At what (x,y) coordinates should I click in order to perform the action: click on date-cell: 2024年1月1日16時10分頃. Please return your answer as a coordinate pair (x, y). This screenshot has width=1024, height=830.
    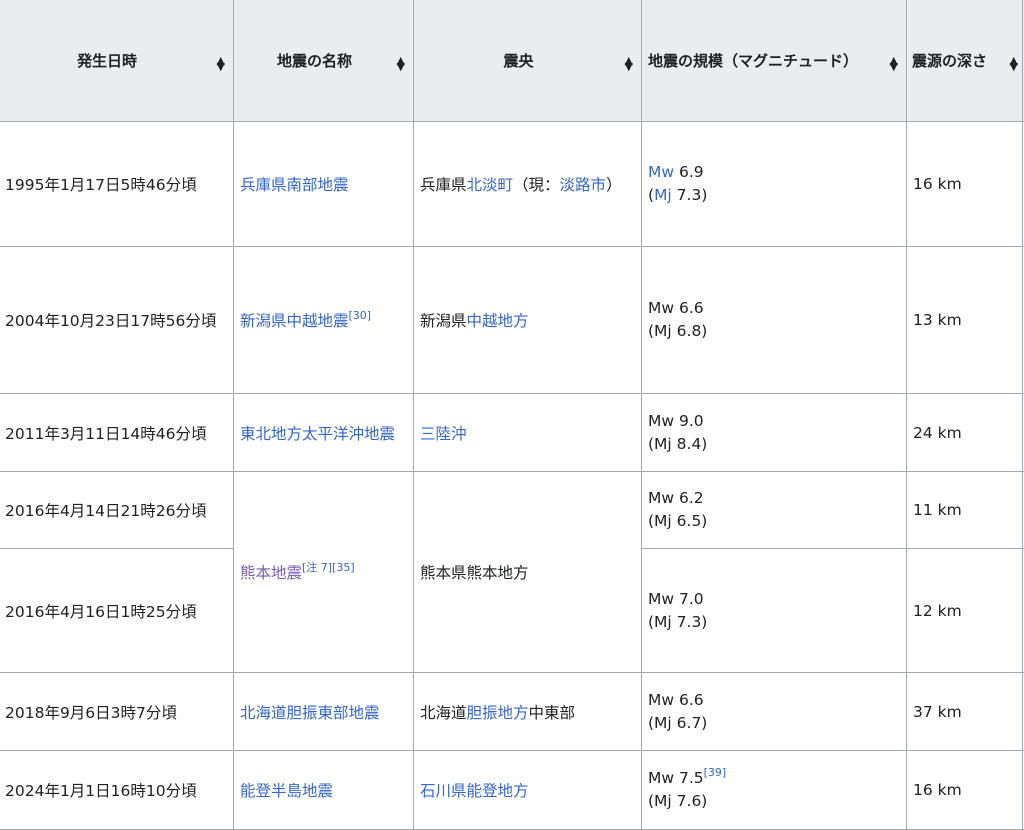
    Looking at the image, I should click on (117, 790).